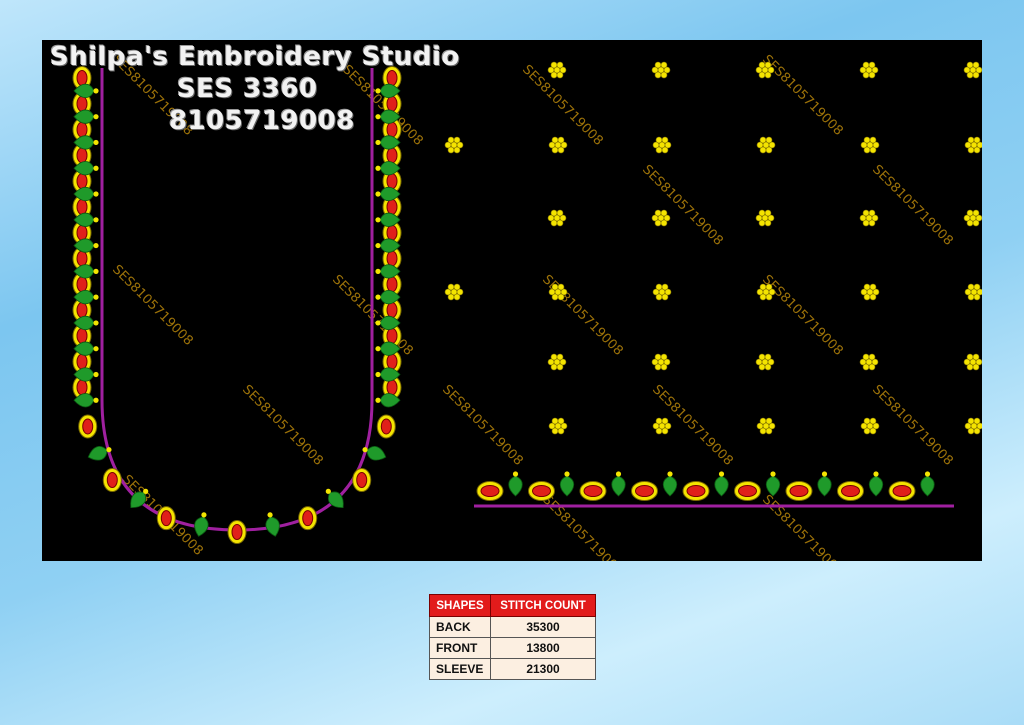 The height and width of the screenshot is (725, 1024). I want to click on studio-phone: 8105719008, so click(262, 121).